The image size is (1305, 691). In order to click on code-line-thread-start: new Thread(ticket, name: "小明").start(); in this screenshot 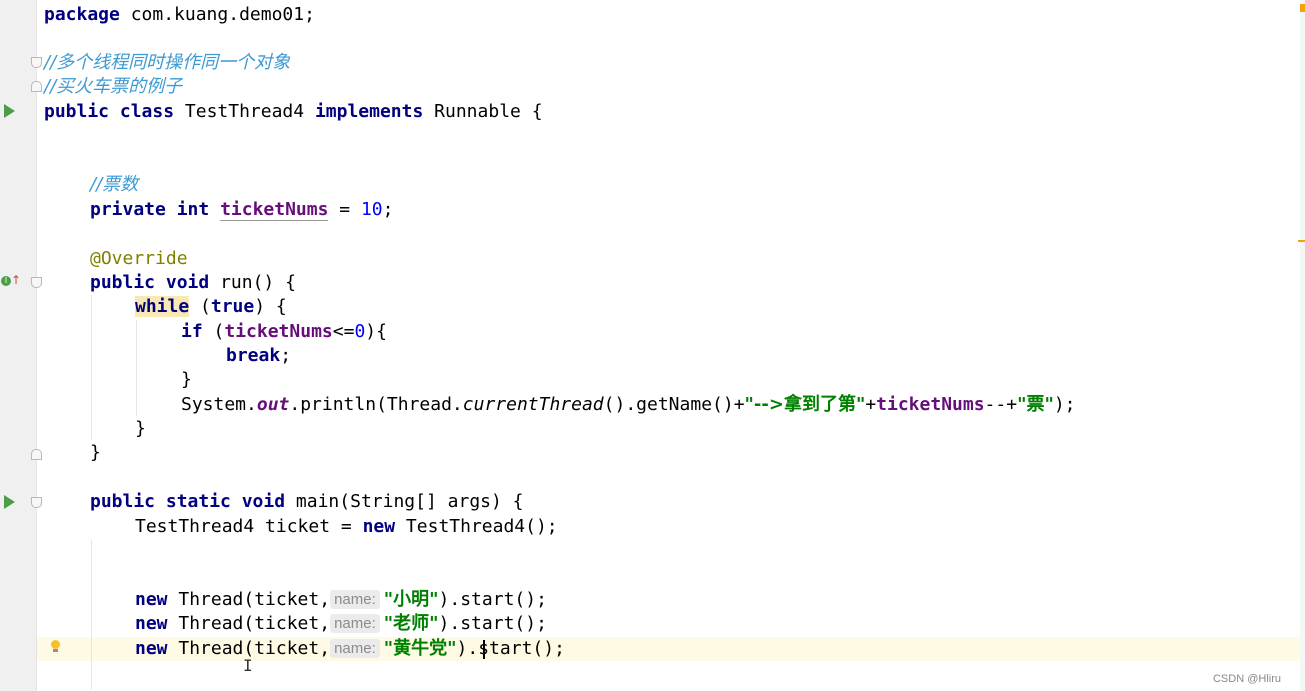, I will do `click(341, 599)`.